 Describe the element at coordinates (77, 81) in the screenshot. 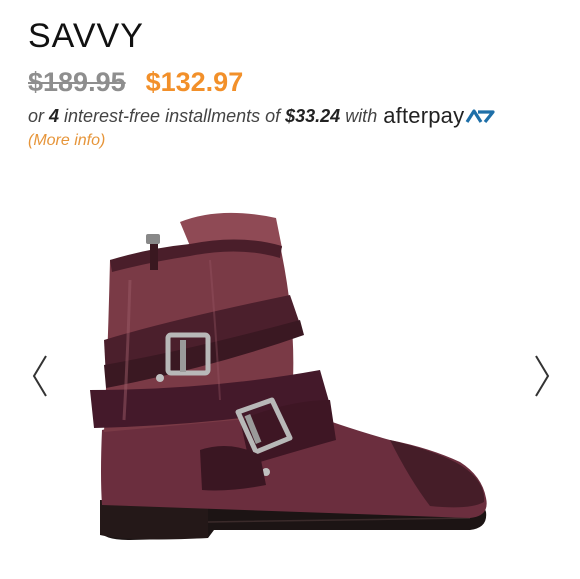

I see `original-price: $189.95` at that location.